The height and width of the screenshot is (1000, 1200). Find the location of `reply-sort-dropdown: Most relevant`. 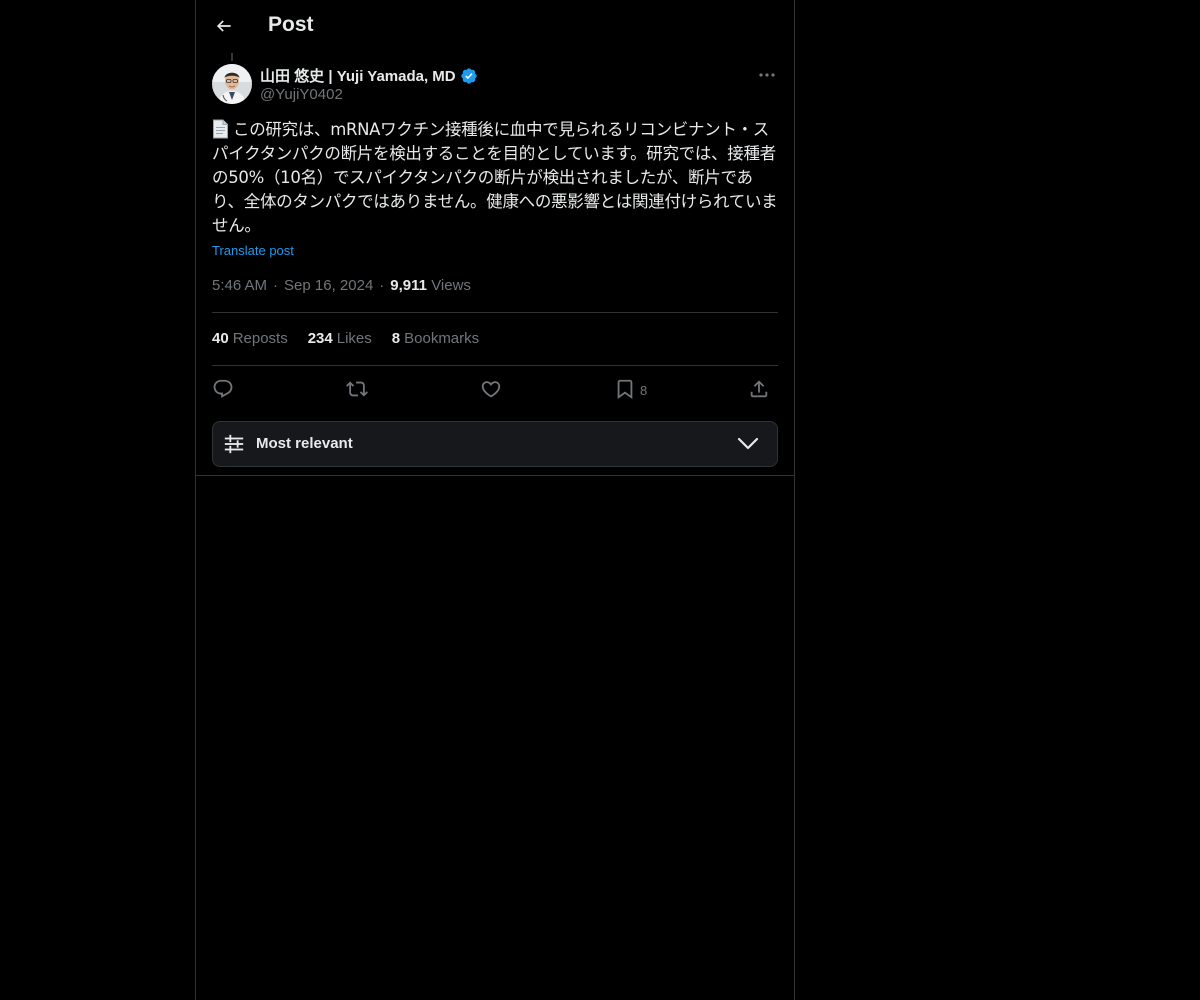

reply-sort-dropdown: Most relevant is located at coordinates (495, 444).